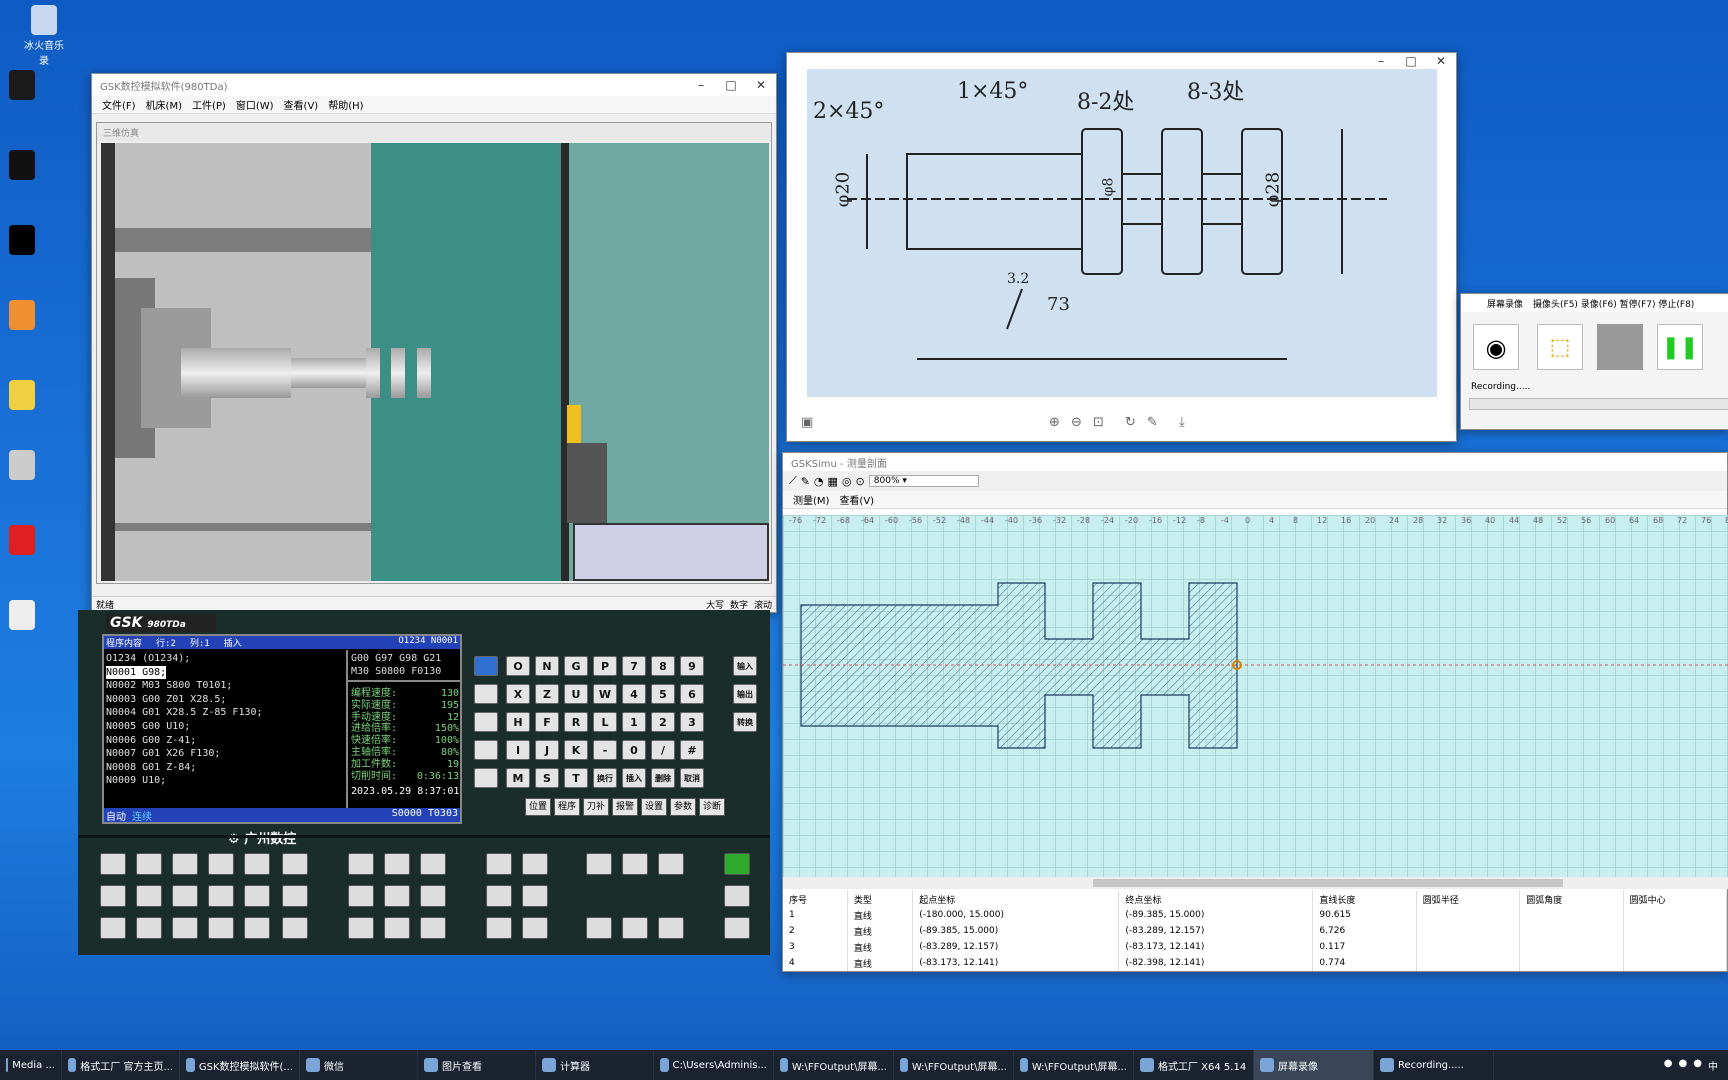 This screenshot has height=1080, width=1728. Describe the element at coordinates (518, 722) in the screenshot. I see `cnc-key: H` at that location.